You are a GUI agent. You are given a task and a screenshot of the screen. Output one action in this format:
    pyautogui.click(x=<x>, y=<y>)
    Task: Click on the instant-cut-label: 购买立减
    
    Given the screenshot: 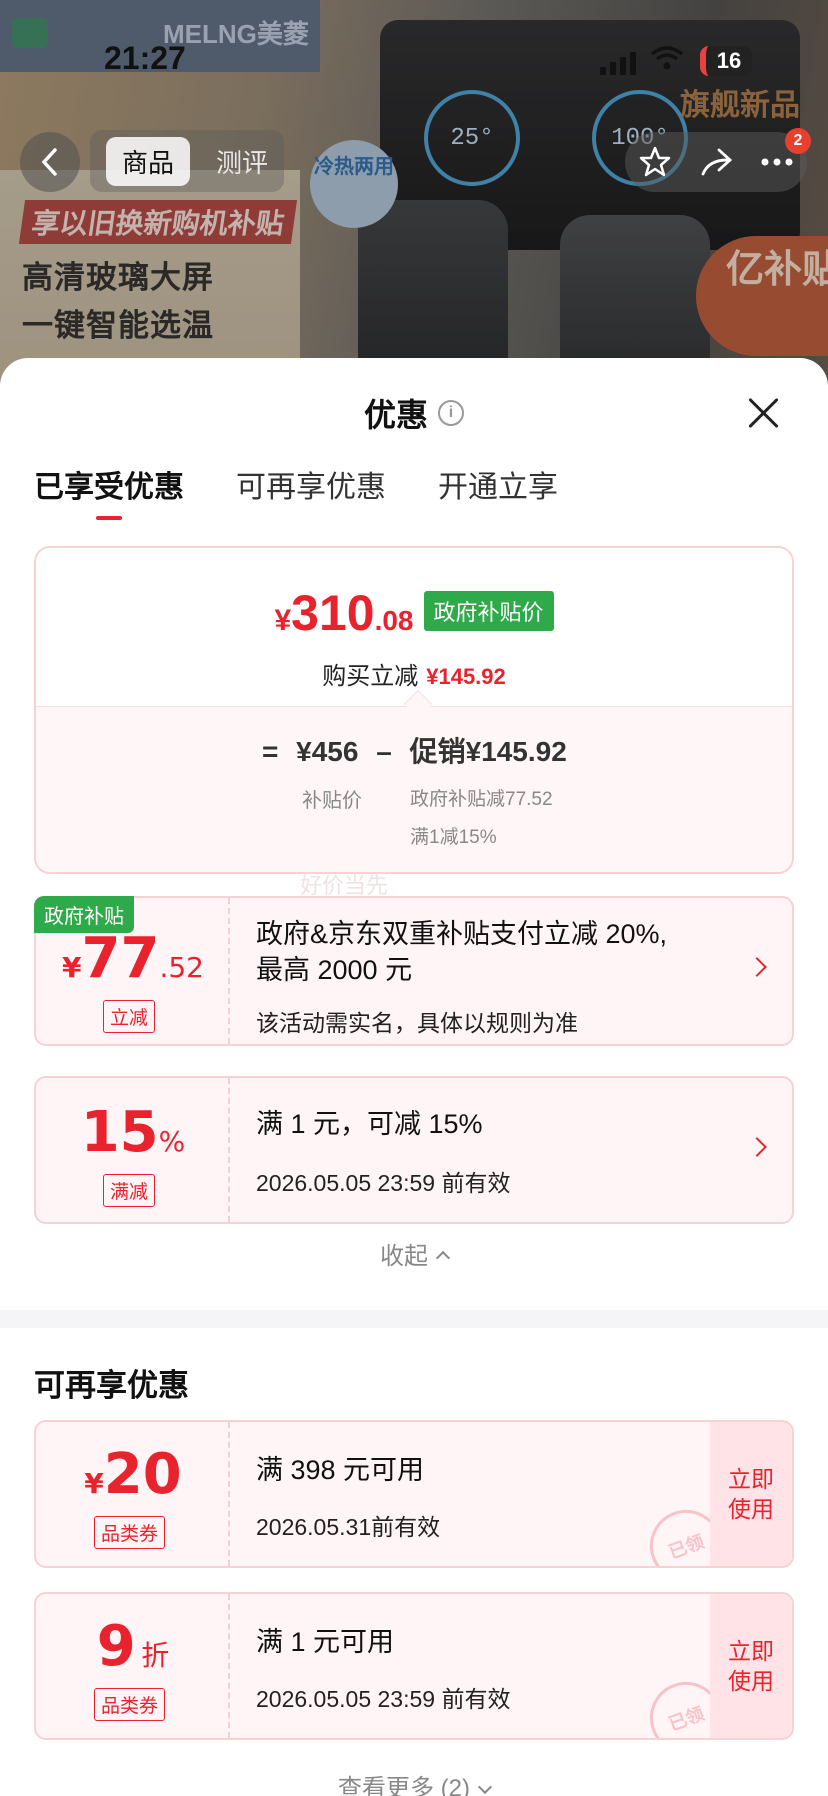 What is the action you would take?
    pyautogui.click(x=370, y=676)
    